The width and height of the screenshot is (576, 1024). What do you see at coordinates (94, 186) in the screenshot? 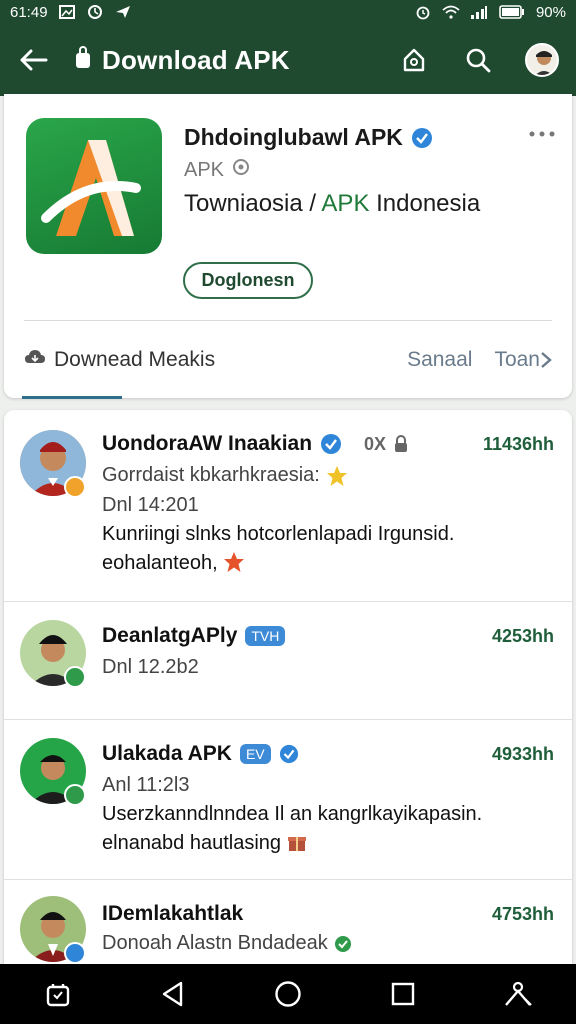
I see `app-logo-icon` at bounding box center [94, 186].